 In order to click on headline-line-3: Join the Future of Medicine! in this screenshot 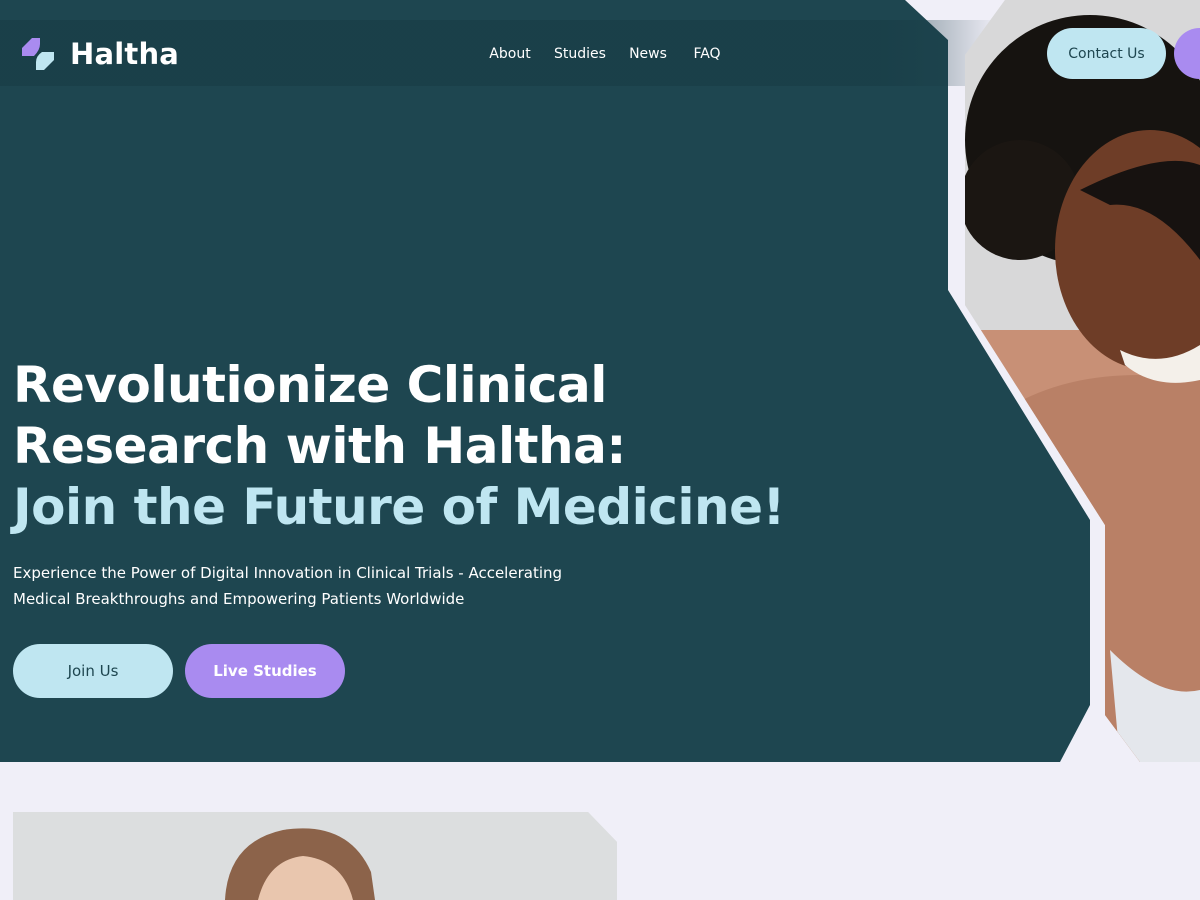, I will do `click(399, 507)`.